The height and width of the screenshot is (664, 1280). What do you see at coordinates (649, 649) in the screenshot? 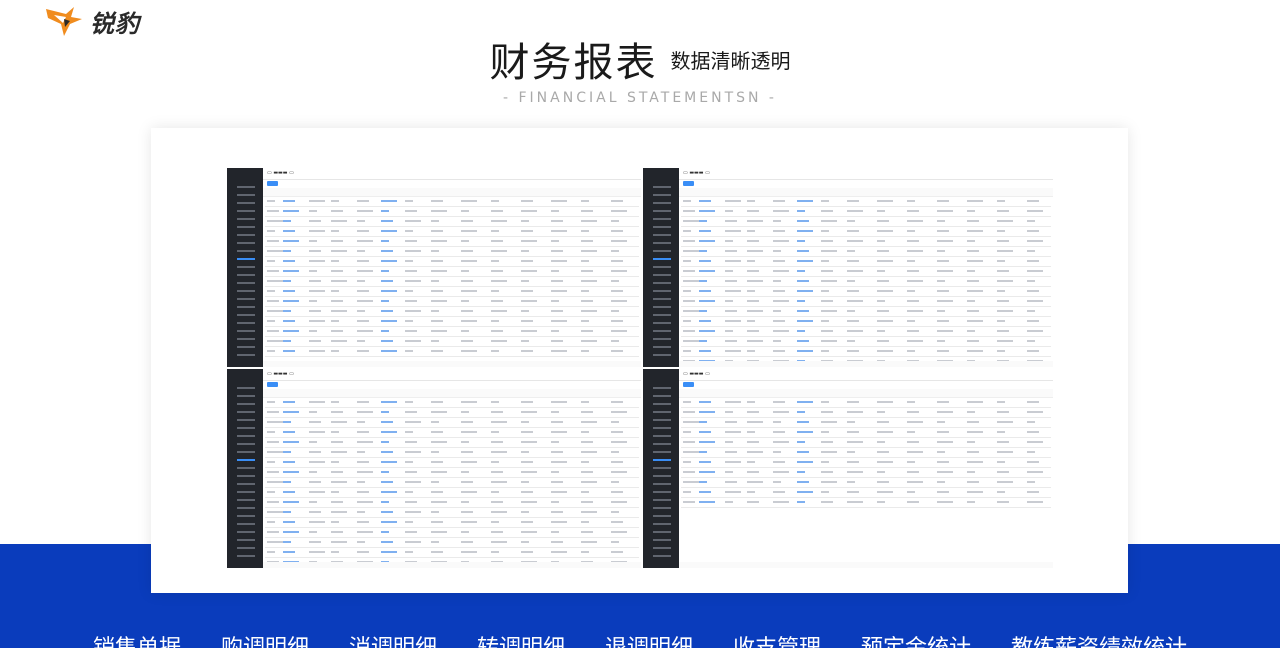
I see `nav-item-refund-details: 退调明细` at bounding box center [649, 649].